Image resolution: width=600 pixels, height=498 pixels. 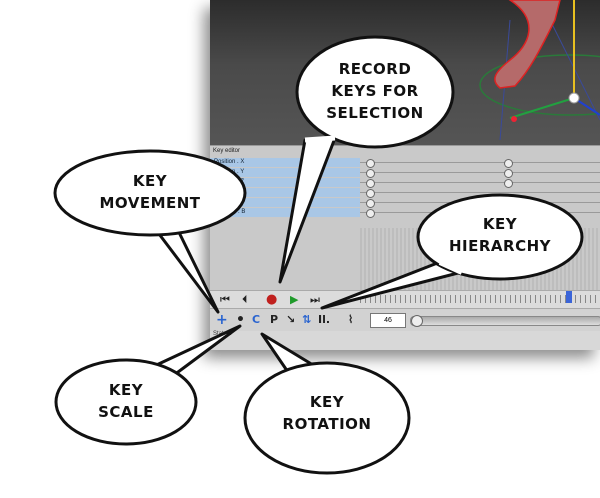 I want to click on key-scale-tool: •, so click(x=240, y=320).